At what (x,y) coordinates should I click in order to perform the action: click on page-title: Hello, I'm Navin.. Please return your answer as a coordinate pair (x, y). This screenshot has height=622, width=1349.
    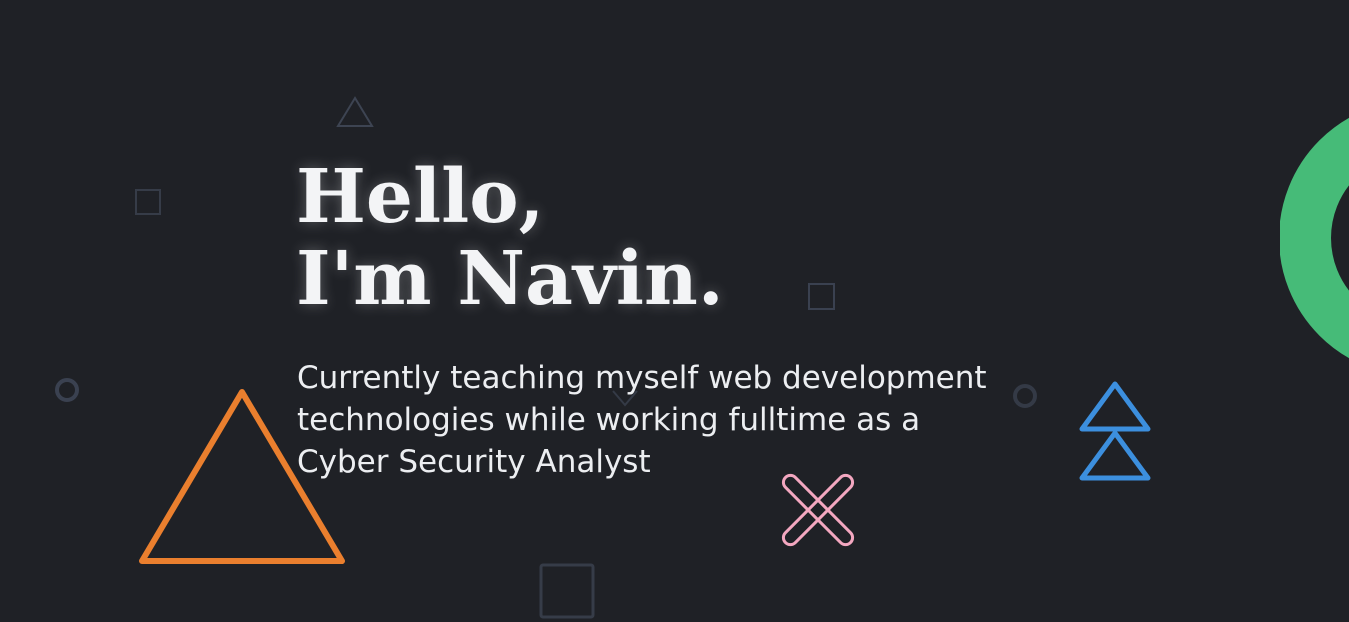
    Looking at the image, I should click on (510, 238).